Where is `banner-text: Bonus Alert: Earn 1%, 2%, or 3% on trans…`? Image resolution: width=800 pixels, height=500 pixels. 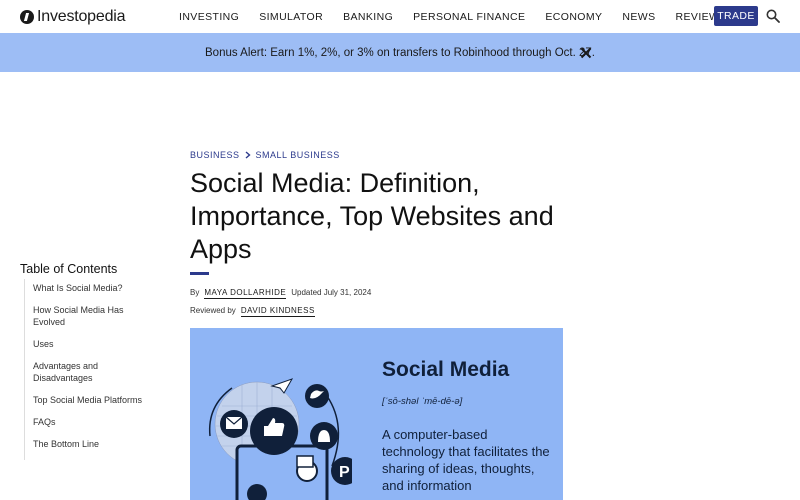
banner-text: Bonus Alert: Earn 1%, 2%, or 3% on trans… is located at coordinates (400, 53).